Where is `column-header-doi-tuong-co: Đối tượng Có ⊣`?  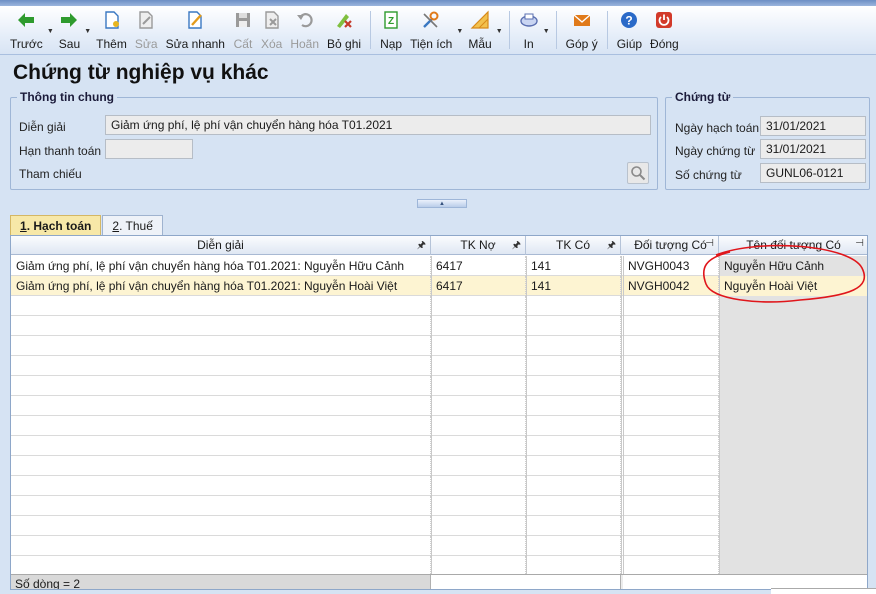
column-header-doi-tuong-co: Đối tượng Có ⊣ is located at coordinates (671, 245).